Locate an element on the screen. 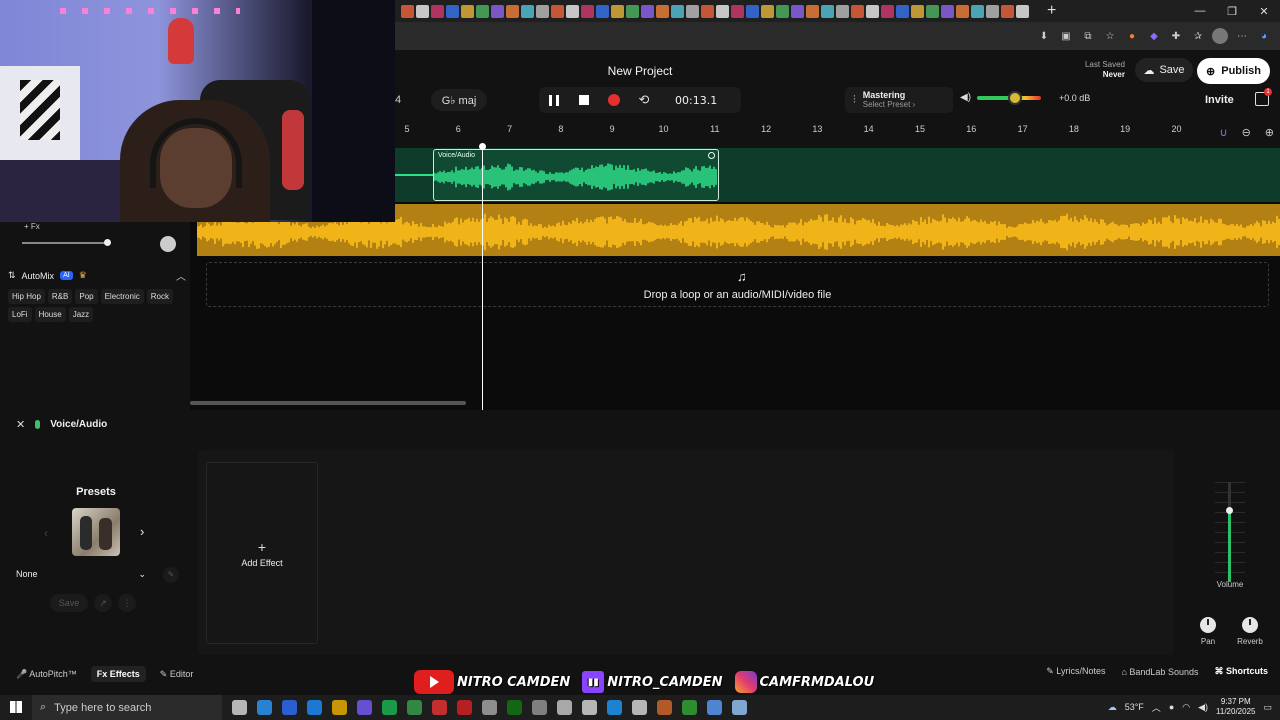 This screenshot has height=720, width=1280. zoom-out-icon: ⊖ is located at coordinates (1246, 132).